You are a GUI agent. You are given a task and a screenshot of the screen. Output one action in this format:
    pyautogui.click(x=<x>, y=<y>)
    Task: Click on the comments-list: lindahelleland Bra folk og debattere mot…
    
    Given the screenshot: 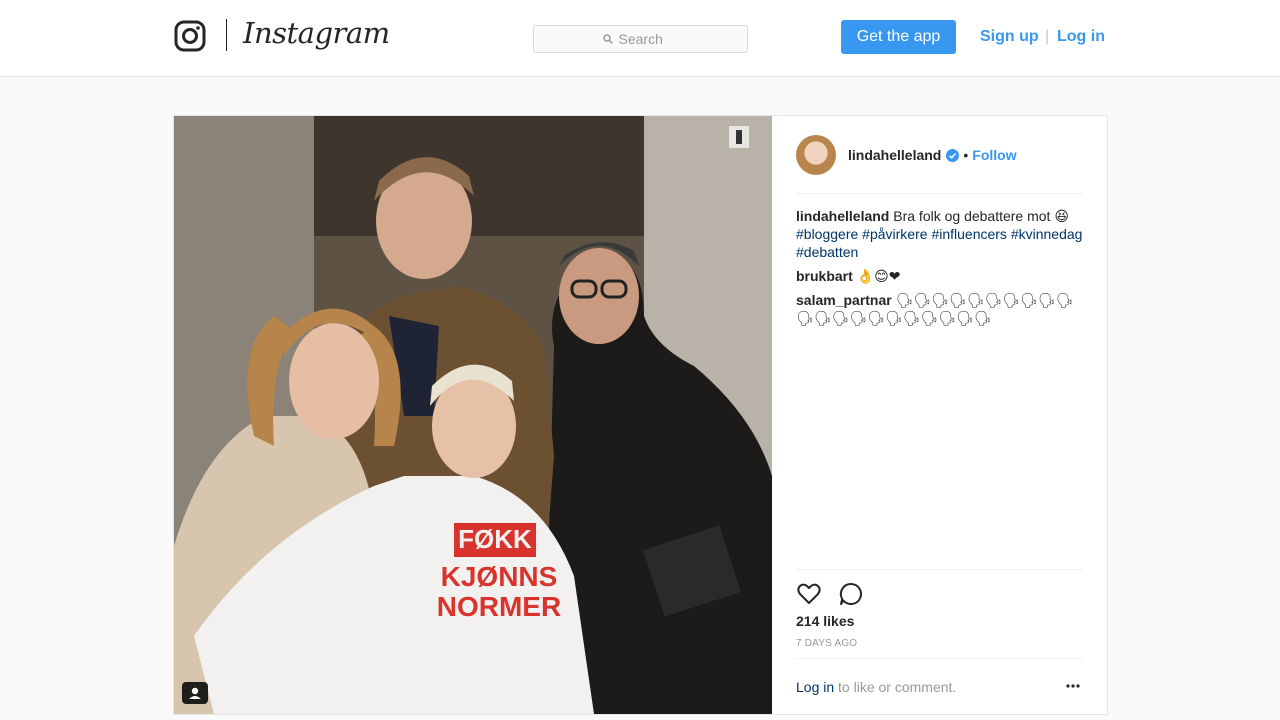 What is the action you would take?
    pyautogui.click(x=941, y=270)
    